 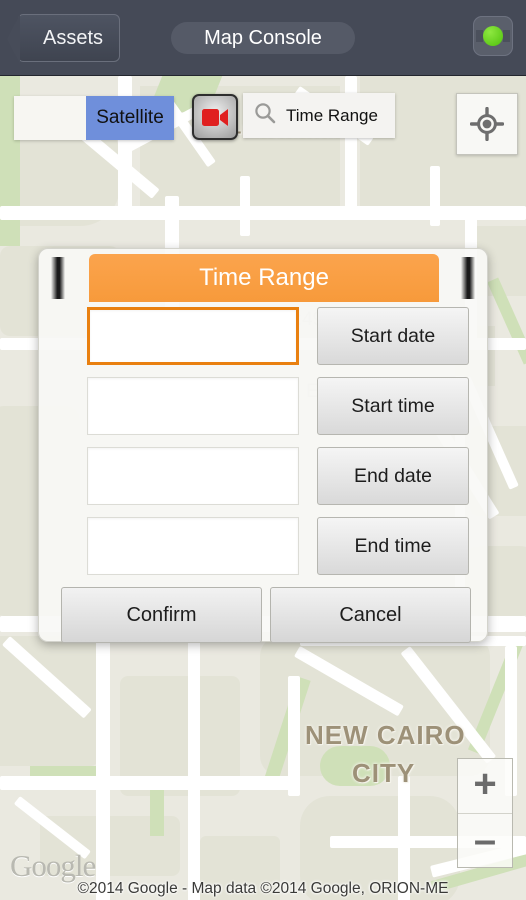 I want to click on dialog-title: Time Range, so click(x=264, y=278).